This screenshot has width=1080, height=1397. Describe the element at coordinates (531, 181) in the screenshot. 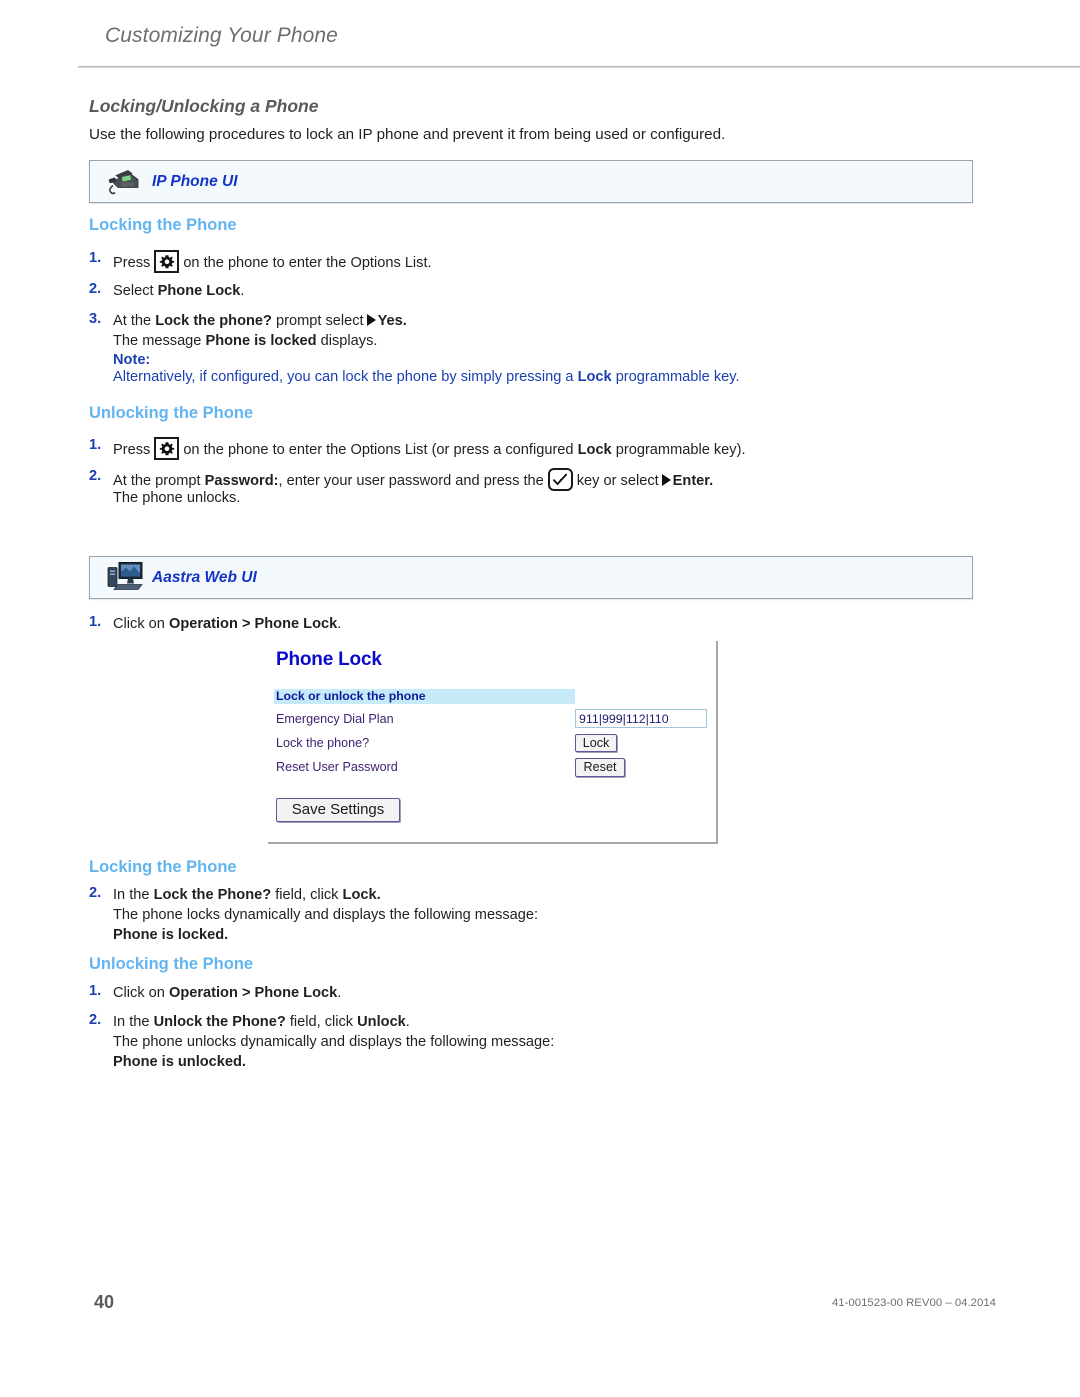

I see `ip-phone-ui-banner: IP Phone UI` at that location.